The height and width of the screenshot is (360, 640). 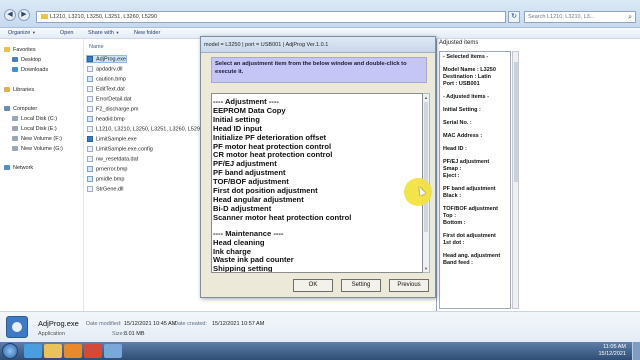 I want to click on file-item: EditText.dat, so click(x=106, y=89).